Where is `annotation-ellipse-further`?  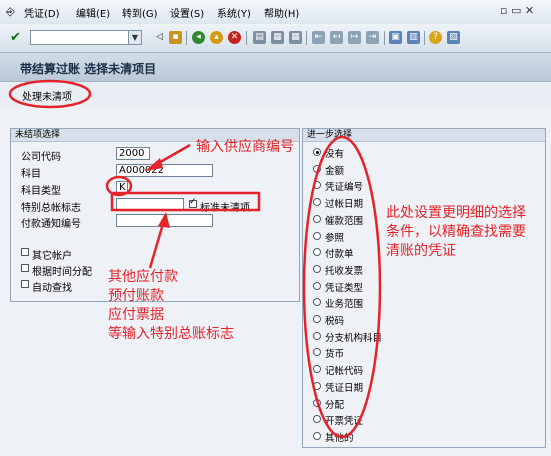 annotation-ellipse-further is located at coordinates (342, 287).